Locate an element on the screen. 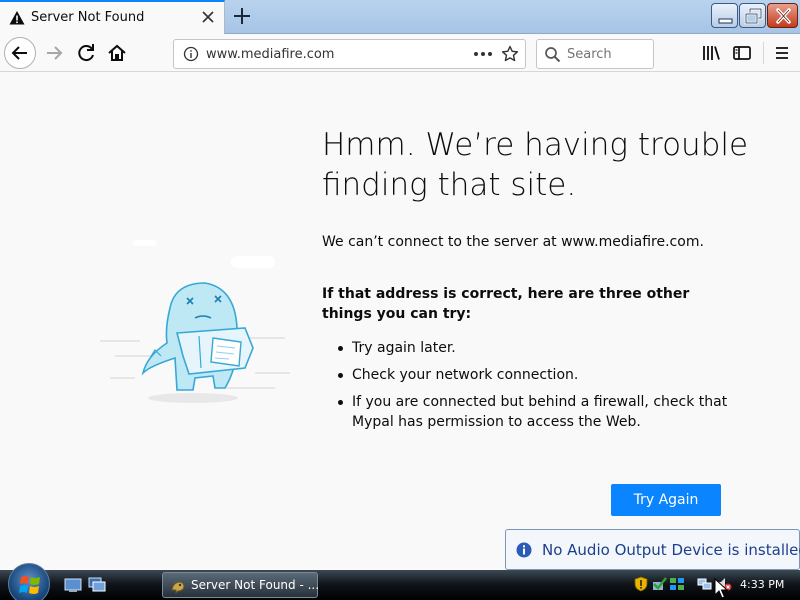  search-input is located at coordinates (607, 54).